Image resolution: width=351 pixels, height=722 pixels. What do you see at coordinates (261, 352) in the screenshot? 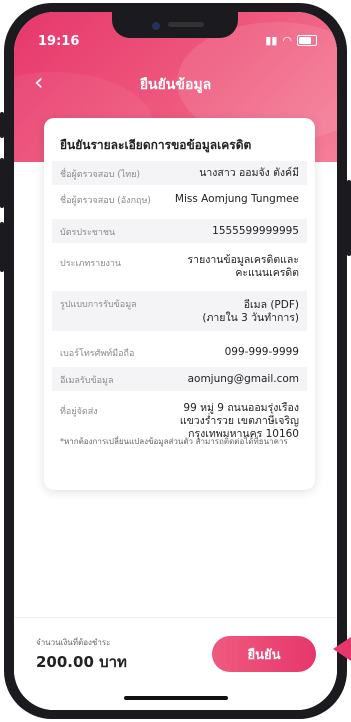
I see `detail-value: 099-999-9999` at bounding box center [261, 352].